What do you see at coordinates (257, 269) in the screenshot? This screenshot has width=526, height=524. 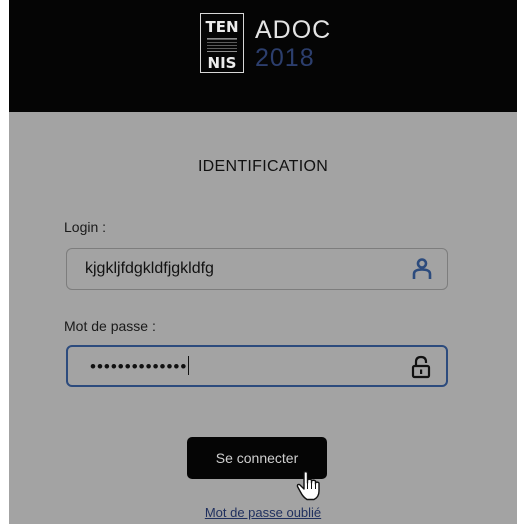 I see `login-field: kjgkljfdgkldfjgkldfg` at bounding box center [257, 269].